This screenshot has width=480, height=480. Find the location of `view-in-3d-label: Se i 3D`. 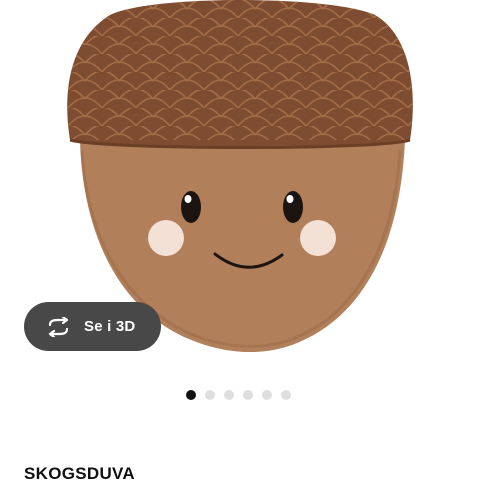

view-in-3d-label: Se i 3D is located at coordinates (110, 326).